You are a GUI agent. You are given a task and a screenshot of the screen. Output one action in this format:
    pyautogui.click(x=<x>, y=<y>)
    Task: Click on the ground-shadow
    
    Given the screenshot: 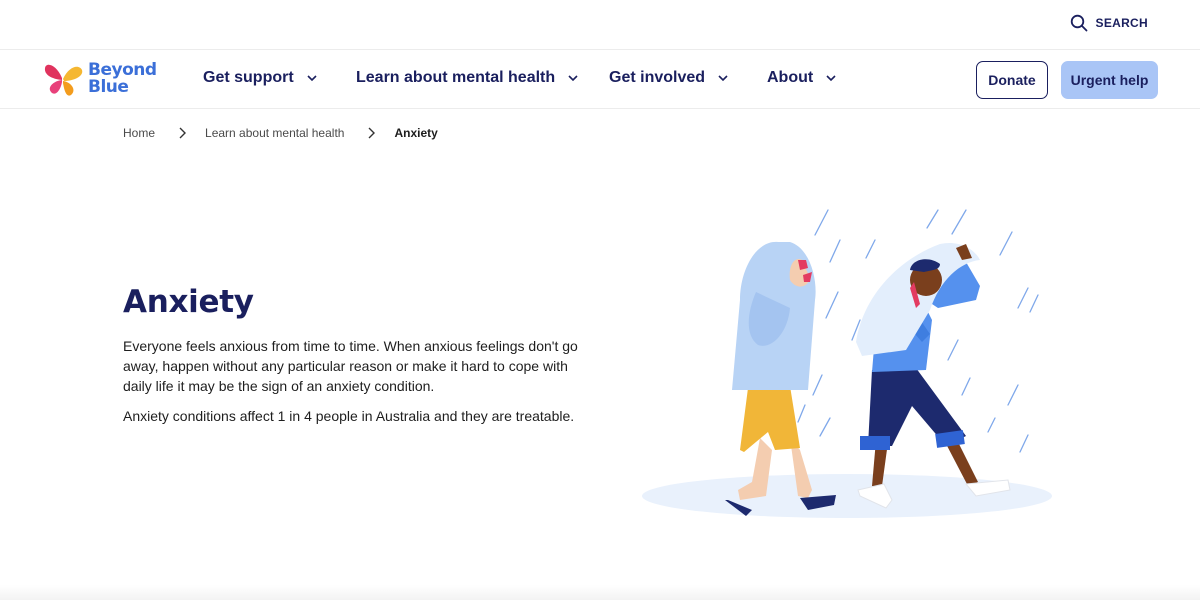 What is the action you would take?
    pyautogui.click(x=847, y=496)
    